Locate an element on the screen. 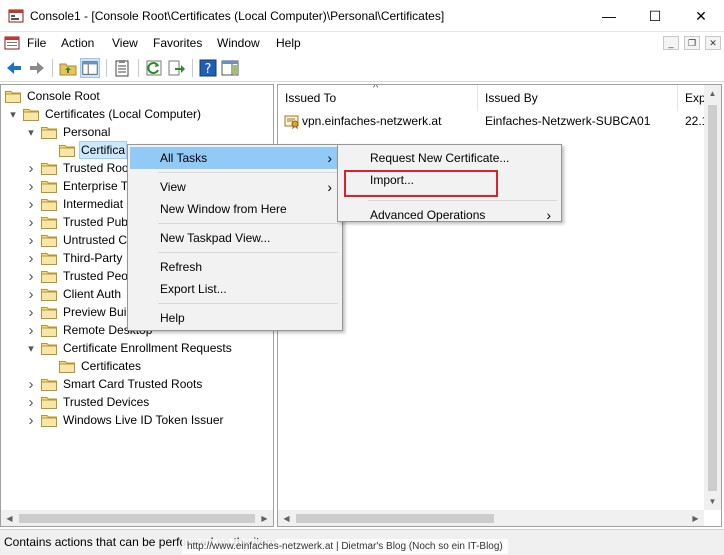  tree-item: ▾ Certificate Enrollment Requests is located at coordinates (129, 348).